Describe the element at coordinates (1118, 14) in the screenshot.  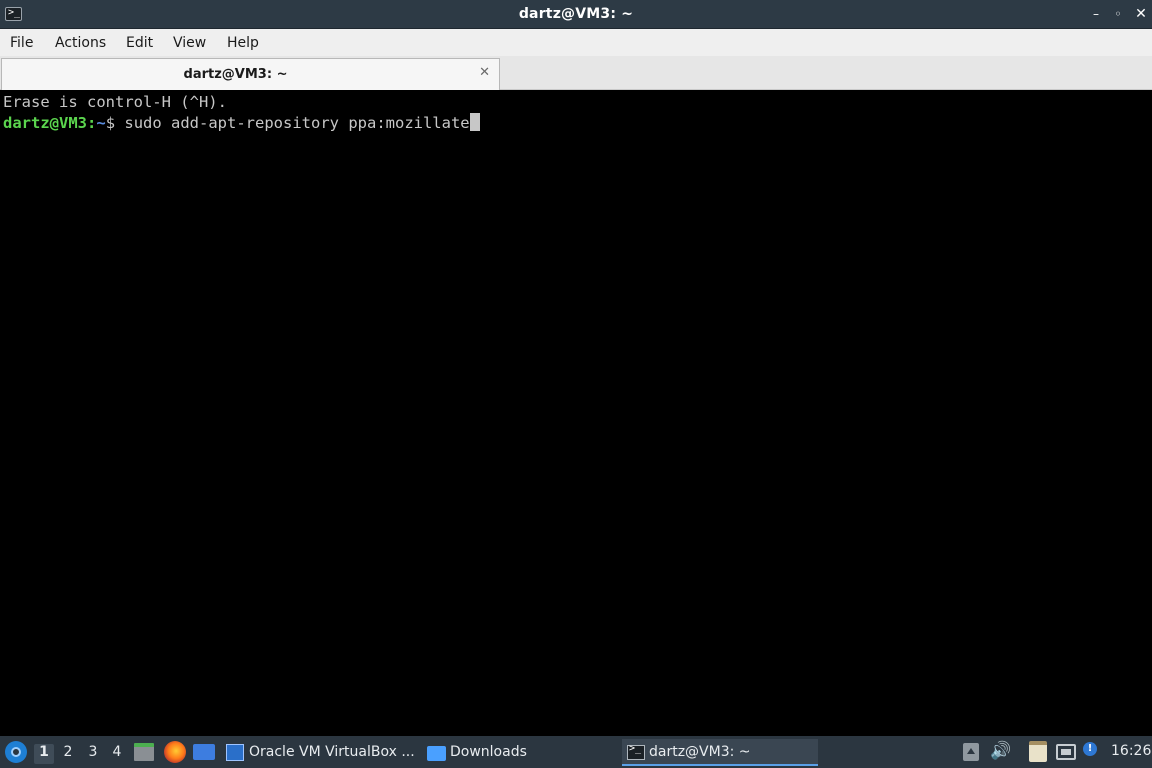
I see `maximize-button: ◦` at that location.